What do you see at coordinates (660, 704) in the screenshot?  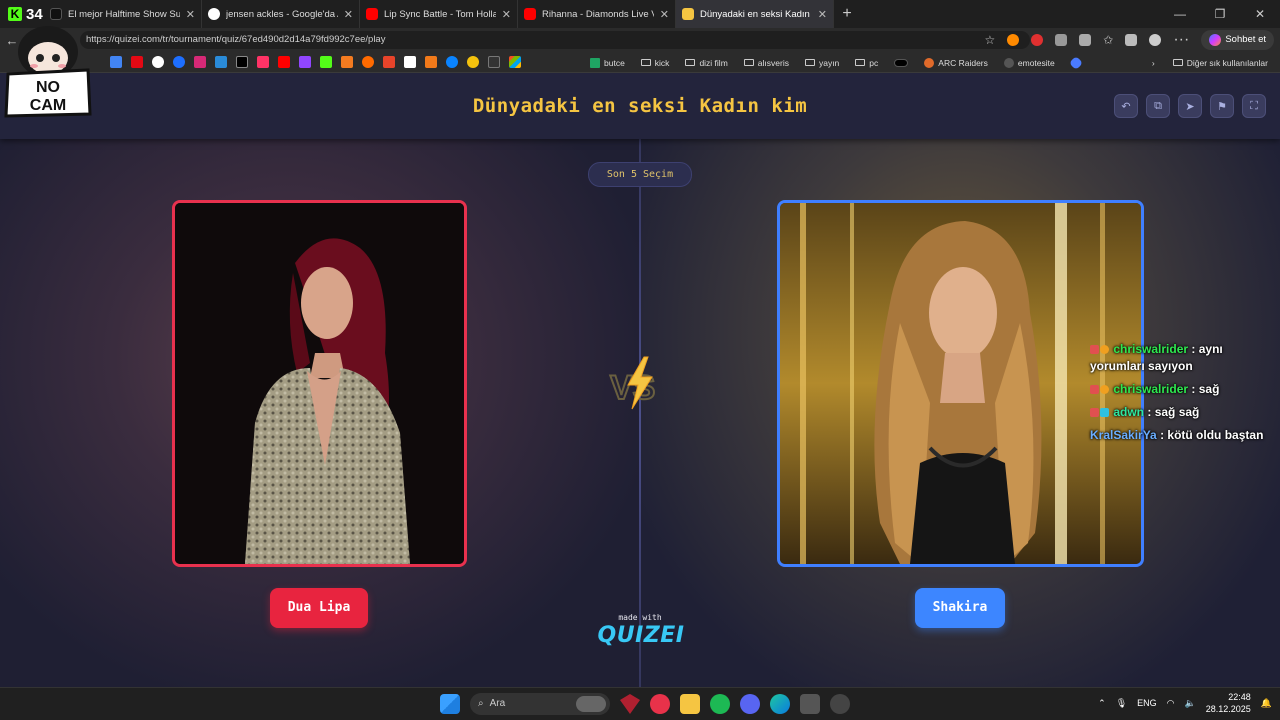 I see `opera-icon` at bounding box center [660, 704].